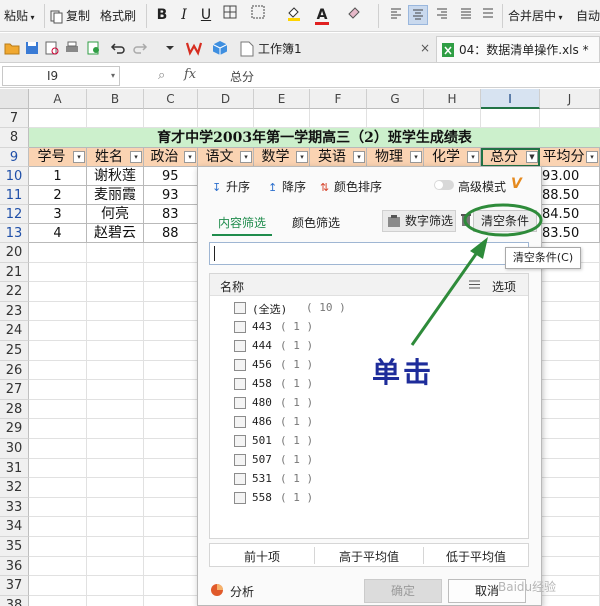  Describe the element at coordinates (61, 76) in the screenshot. I see `name-box: I9 ▾` at that location.